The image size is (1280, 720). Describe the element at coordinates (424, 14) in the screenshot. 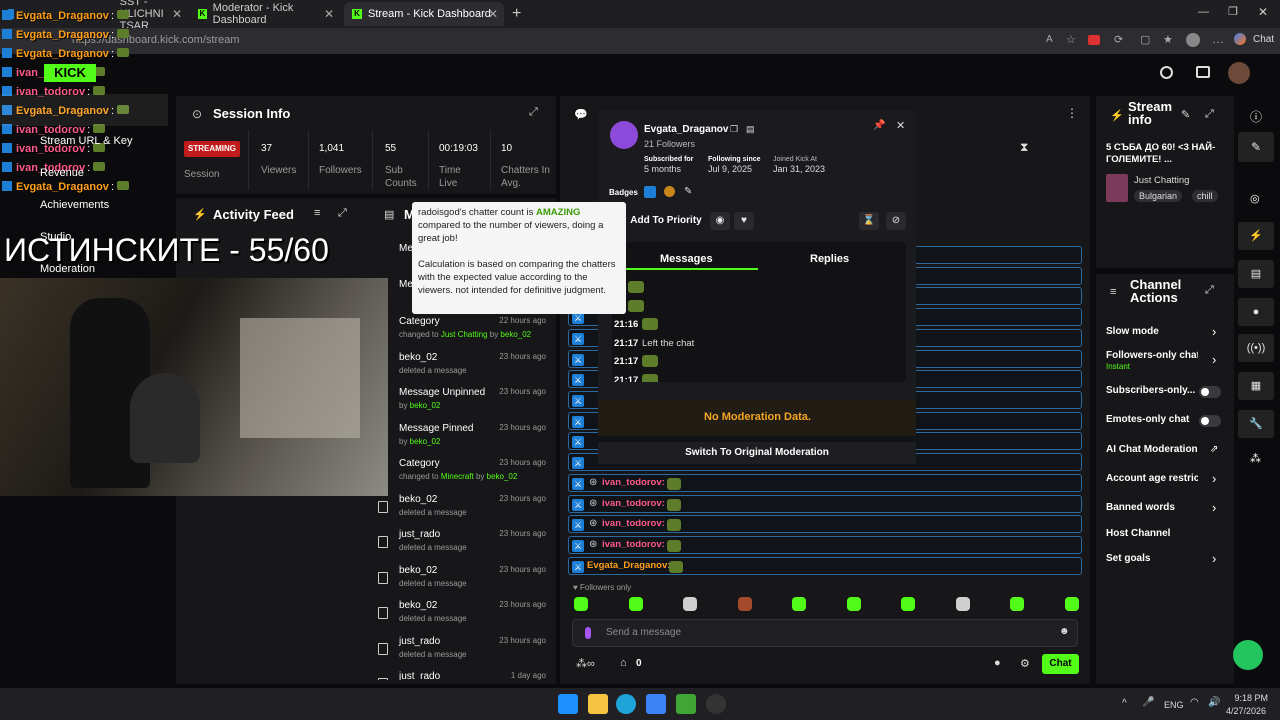

I see `tab-stream: K Stream - Kick Dashboard ✕` at that location.